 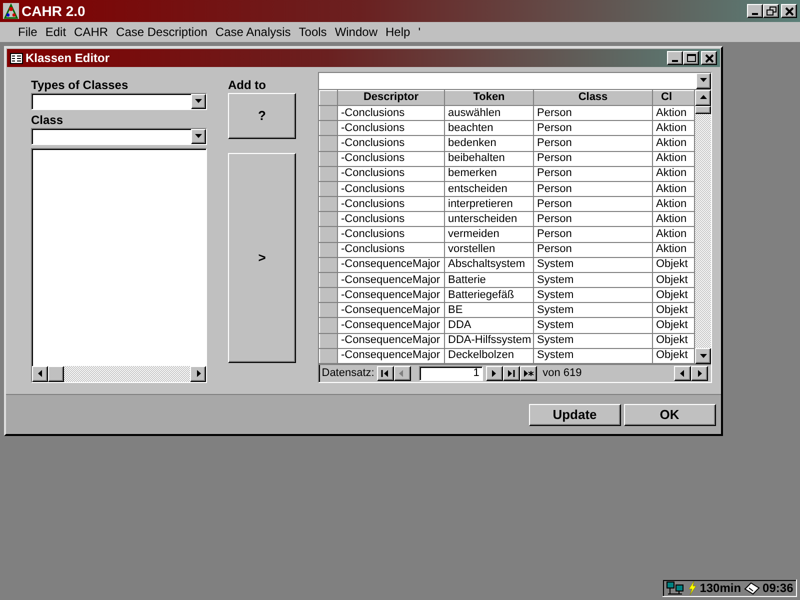 What do you see at coordinates (312, 32) in the screenshot?
I see `menu-item: Tools` at bounding box center [312, 32].